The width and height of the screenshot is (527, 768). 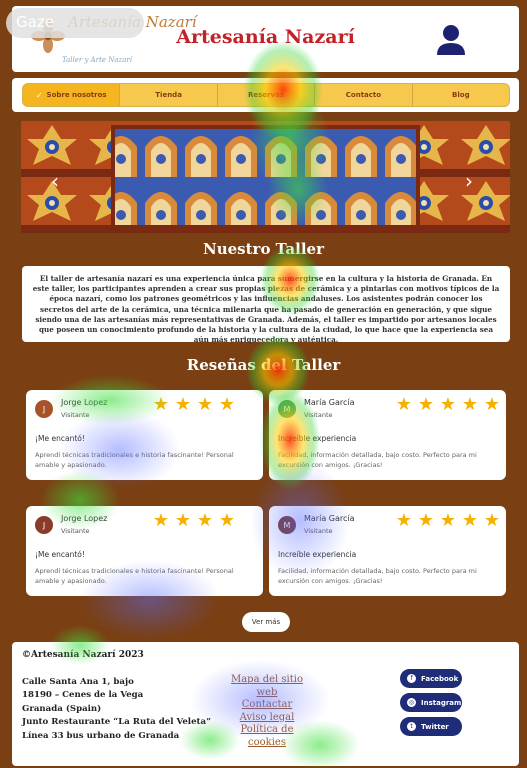 I want to click on carousel-image, so click(x=265, y=177).